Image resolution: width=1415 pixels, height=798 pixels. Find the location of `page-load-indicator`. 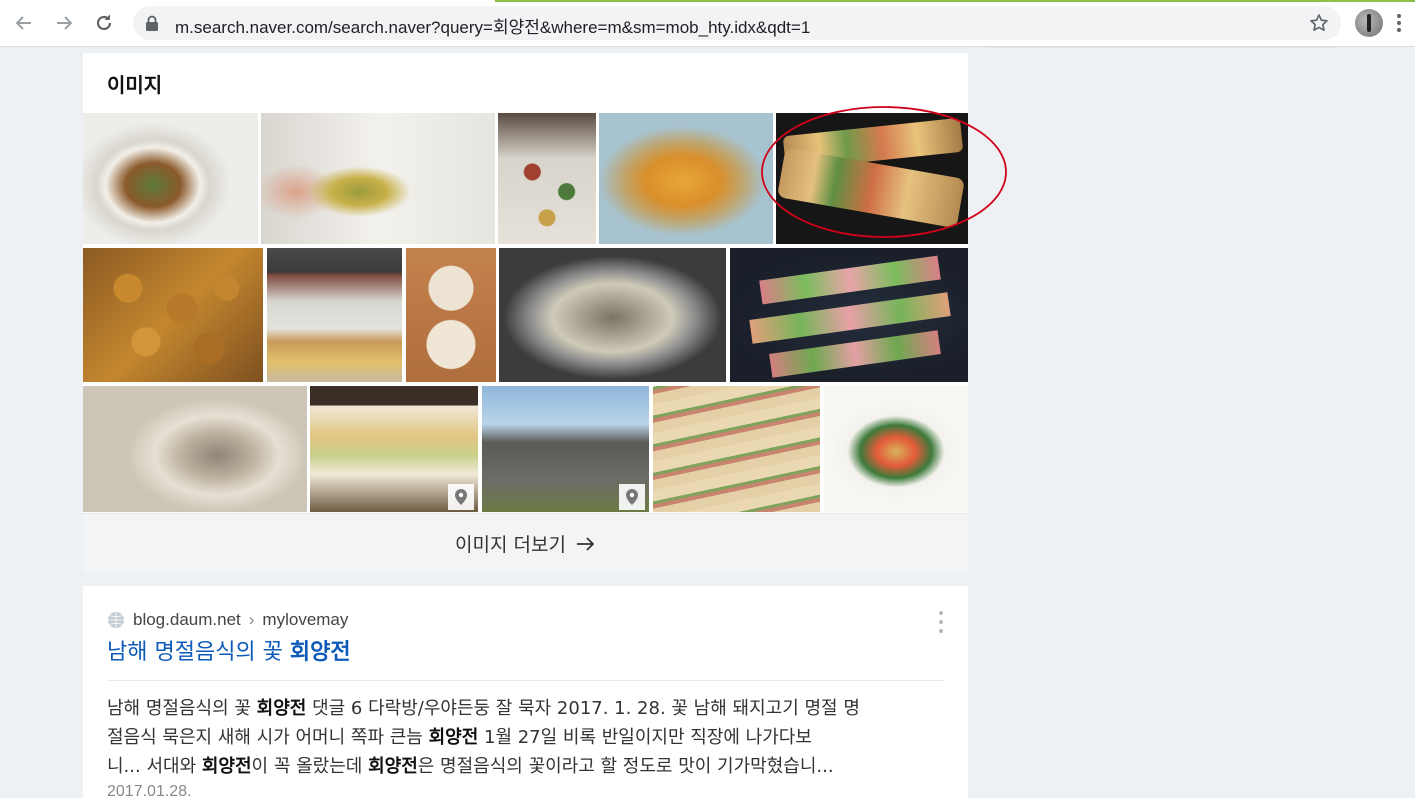

page-load-indicator is located at coordinates (707, 1).